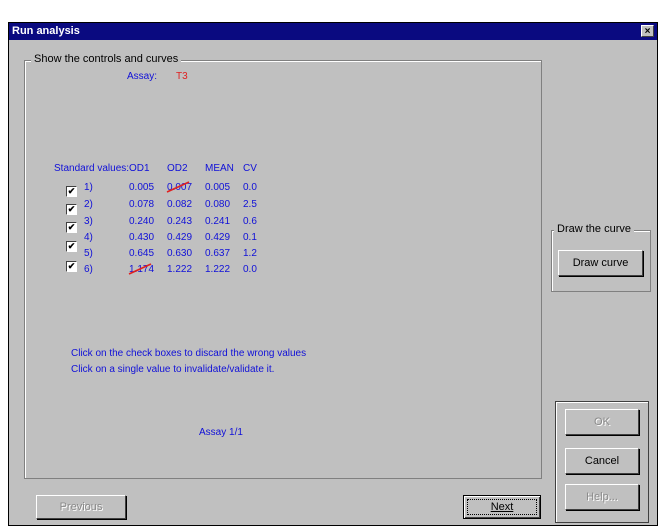 The image size is (666, 528). Describe the element at coordinates (179, 237) in the screenshot. I see `od2-value: 0.429` at that location.